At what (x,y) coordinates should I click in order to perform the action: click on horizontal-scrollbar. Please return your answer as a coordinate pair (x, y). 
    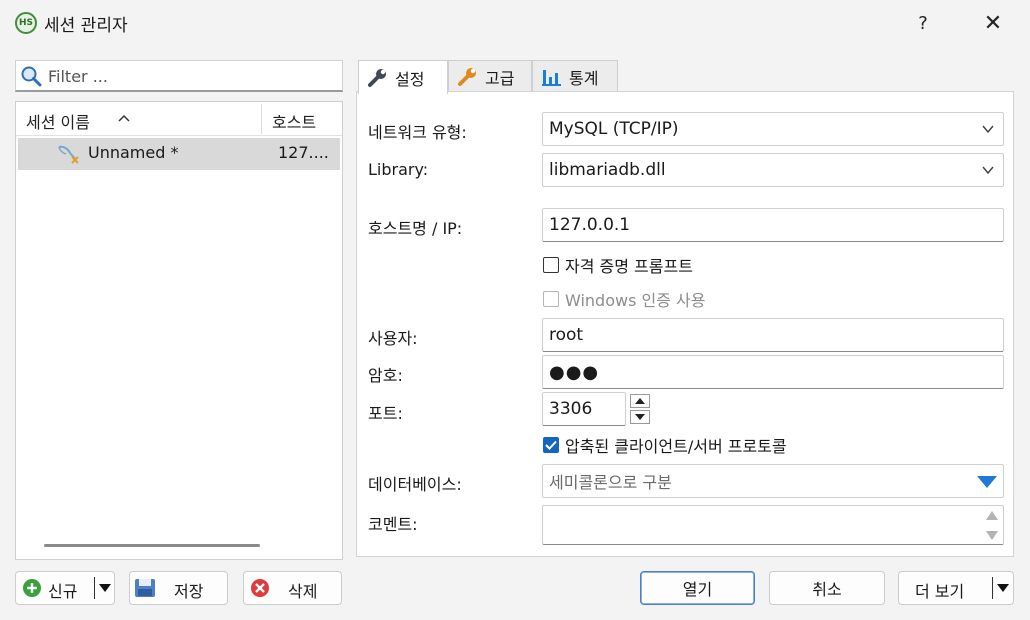
    Looking at the image, I should click on (152, 545).